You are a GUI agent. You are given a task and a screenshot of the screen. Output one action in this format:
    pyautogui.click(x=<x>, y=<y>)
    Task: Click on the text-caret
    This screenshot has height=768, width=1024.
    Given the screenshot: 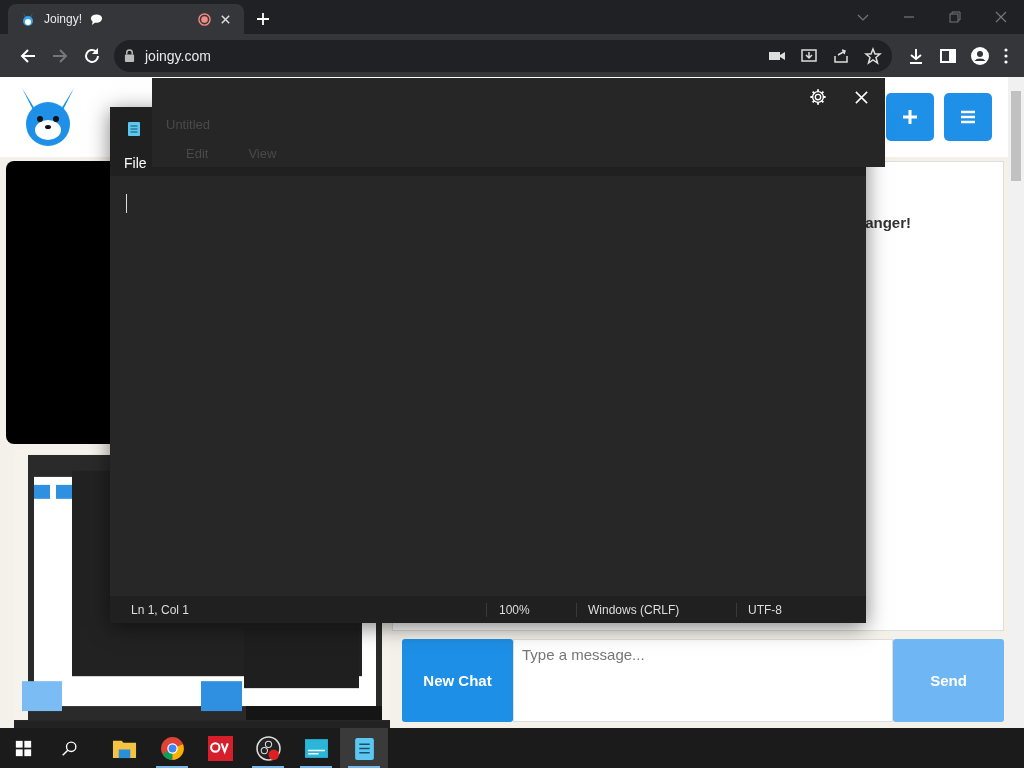 What is the action you would take?
    pyautogui.click(x=126, y=203)
    